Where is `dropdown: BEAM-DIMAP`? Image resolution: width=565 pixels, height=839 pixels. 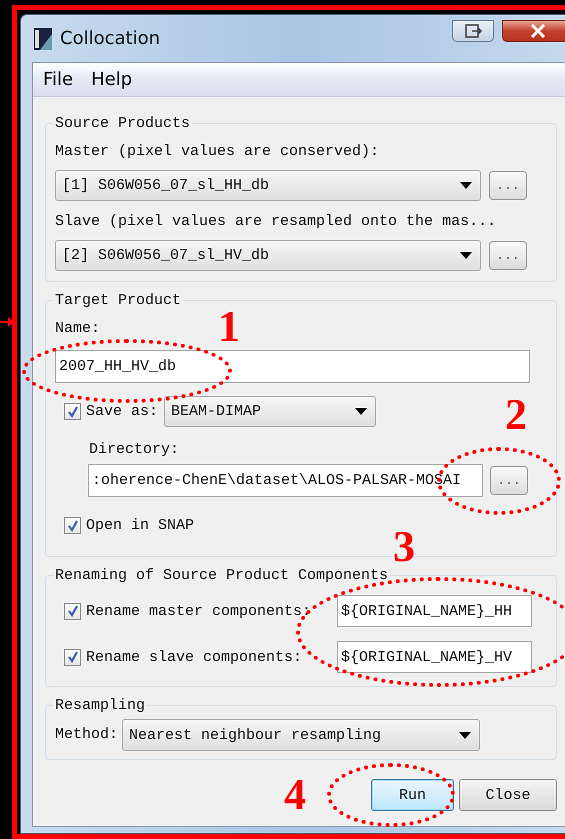
dropdown: BEAM-DIMAP is located at coordinates (270, 411).